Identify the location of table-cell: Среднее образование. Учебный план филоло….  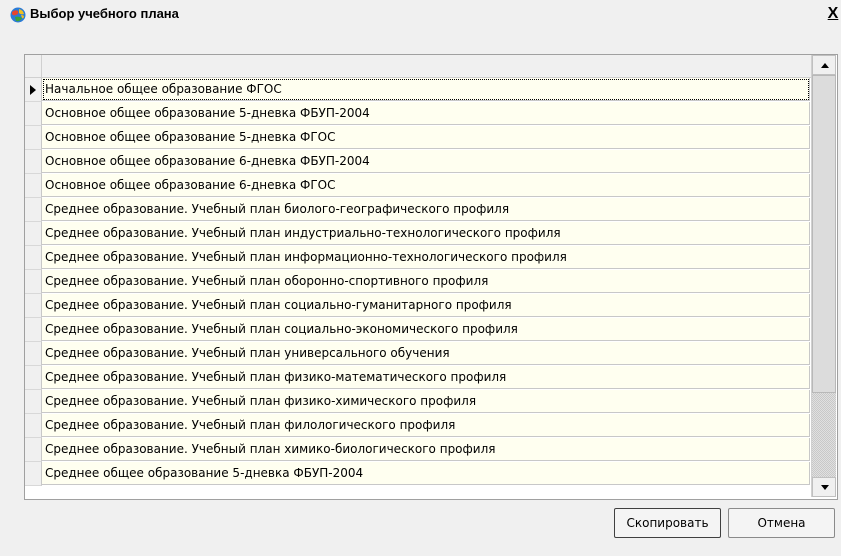
(426, 425).